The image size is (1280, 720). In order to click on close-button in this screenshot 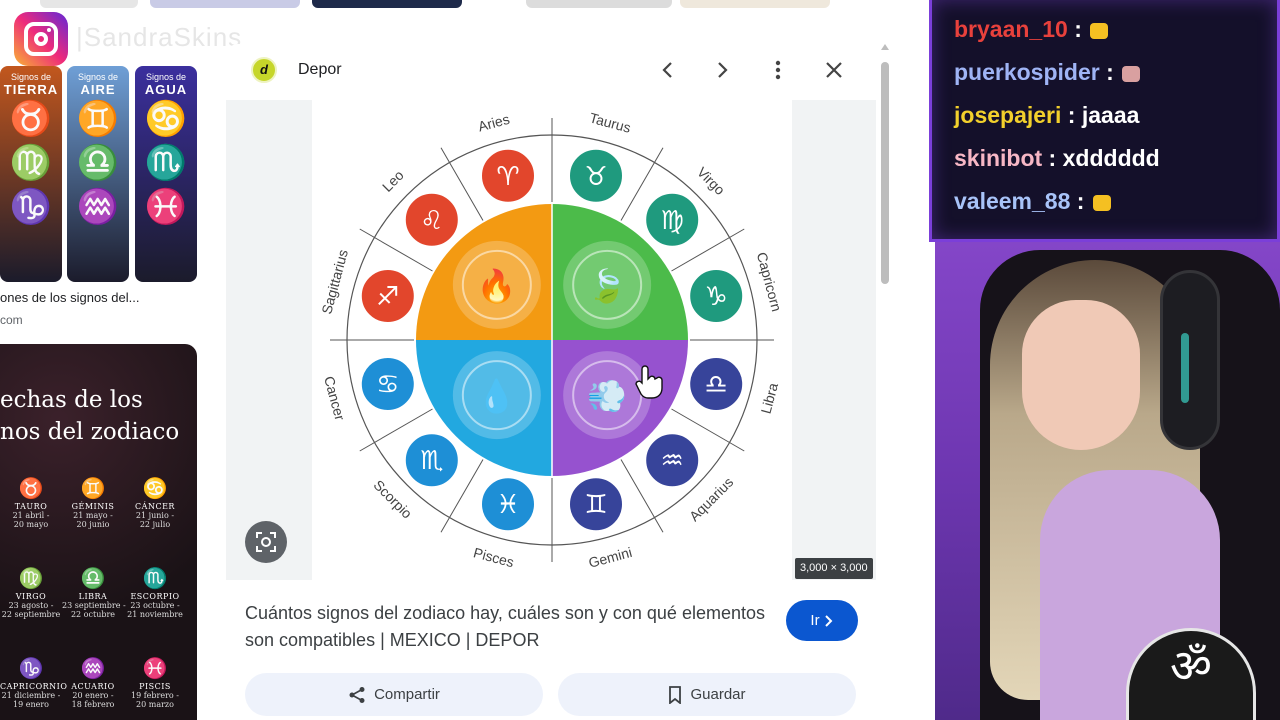, I will do `click(834, 70)`.